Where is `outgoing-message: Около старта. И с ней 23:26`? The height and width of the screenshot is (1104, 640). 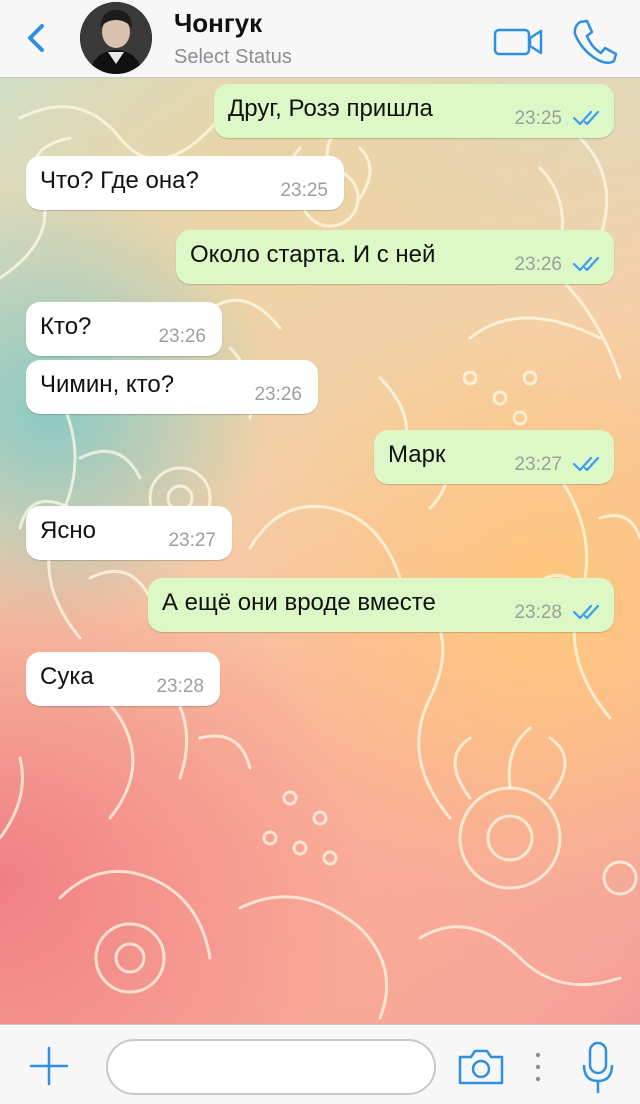
outgoing-message: Около старта. И с ней 23:26 is located at coordinates (395, 257).